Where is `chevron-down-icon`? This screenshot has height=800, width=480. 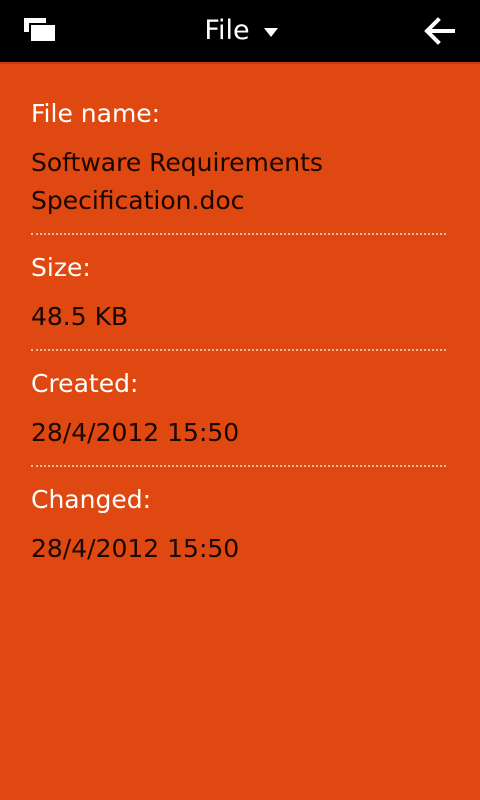
chevron-down-icon is located at coordinates (270, 32).